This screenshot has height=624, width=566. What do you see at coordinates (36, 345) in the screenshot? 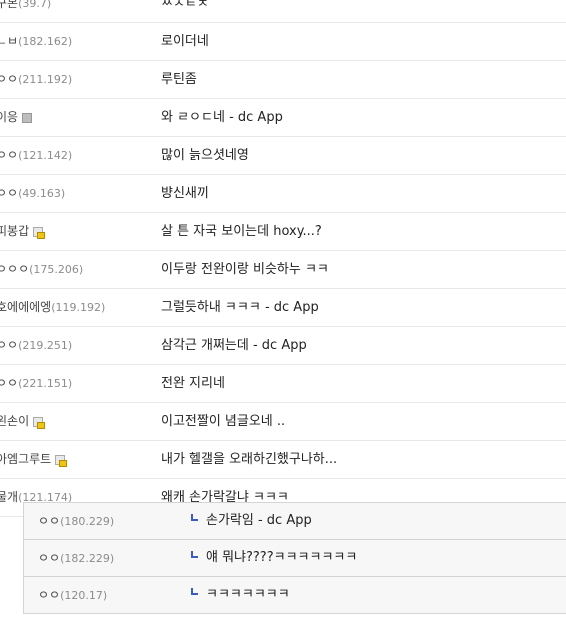
I see `comment-author: ㅇㅇ(219.251)` at bounding box center [36, 345].